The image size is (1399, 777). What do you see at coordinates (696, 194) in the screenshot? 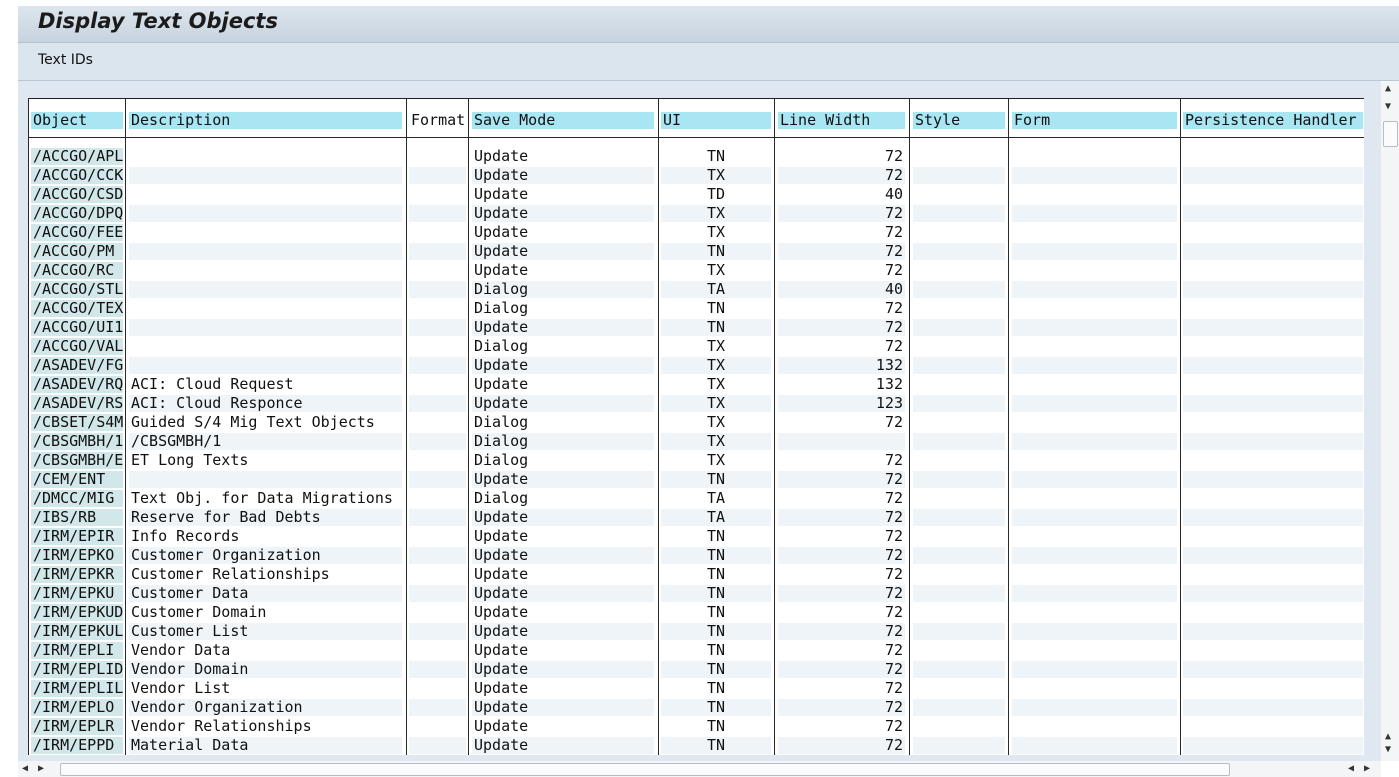
I see `table-row: /ACCGO/CSD Update TD 40` at bounding box center [696, 194].